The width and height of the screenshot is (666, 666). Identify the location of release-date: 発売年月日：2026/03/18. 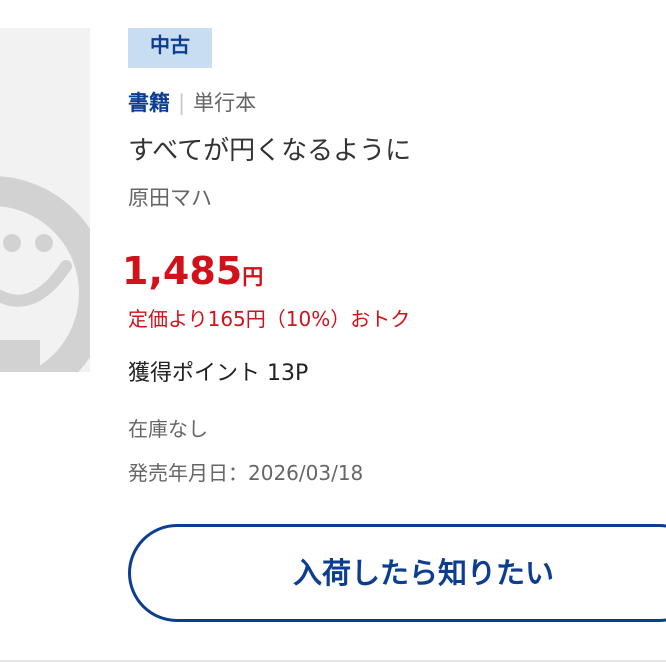
(246, 473).